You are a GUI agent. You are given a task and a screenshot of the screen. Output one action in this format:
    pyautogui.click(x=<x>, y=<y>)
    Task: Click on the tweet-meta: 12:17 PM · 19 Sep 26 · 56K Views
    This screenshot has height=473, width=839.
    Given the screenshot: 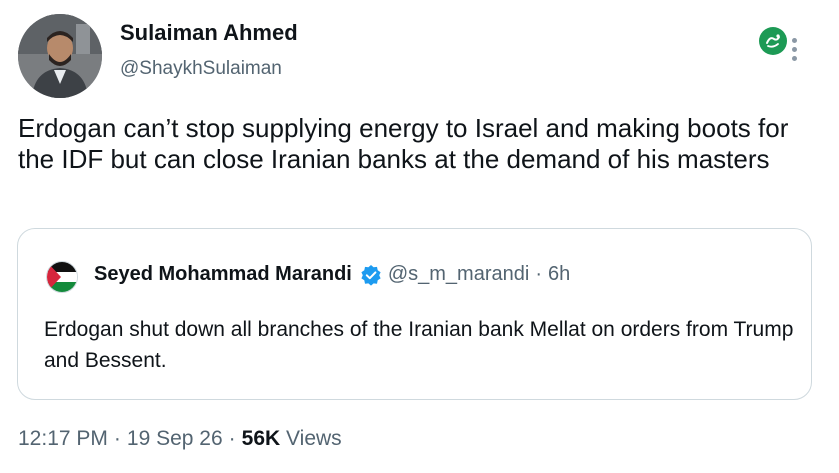 What is the action you would take?
    pyautogui.click(x=180, y=439)
    